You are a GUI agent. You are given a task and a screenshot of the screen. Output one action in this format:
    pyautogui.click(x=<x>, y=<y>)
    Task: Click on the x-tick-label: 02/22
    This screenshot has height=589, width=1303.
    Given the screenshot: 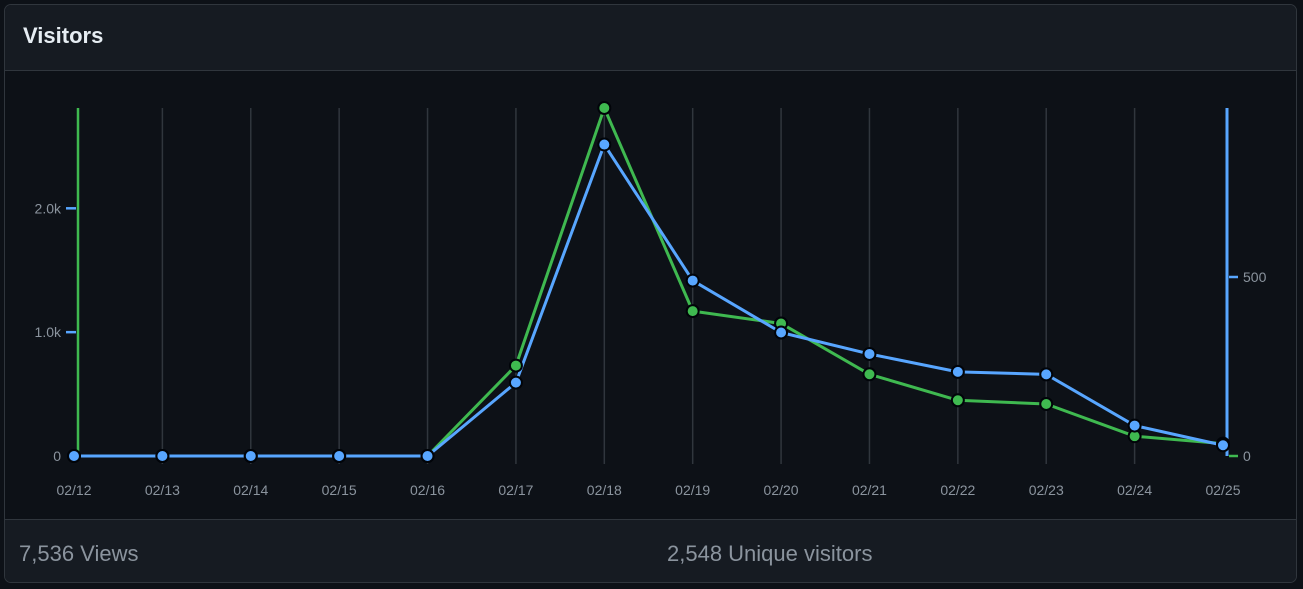 What is the action you would take?
    pyautogui.click(x=957, y=490)
    